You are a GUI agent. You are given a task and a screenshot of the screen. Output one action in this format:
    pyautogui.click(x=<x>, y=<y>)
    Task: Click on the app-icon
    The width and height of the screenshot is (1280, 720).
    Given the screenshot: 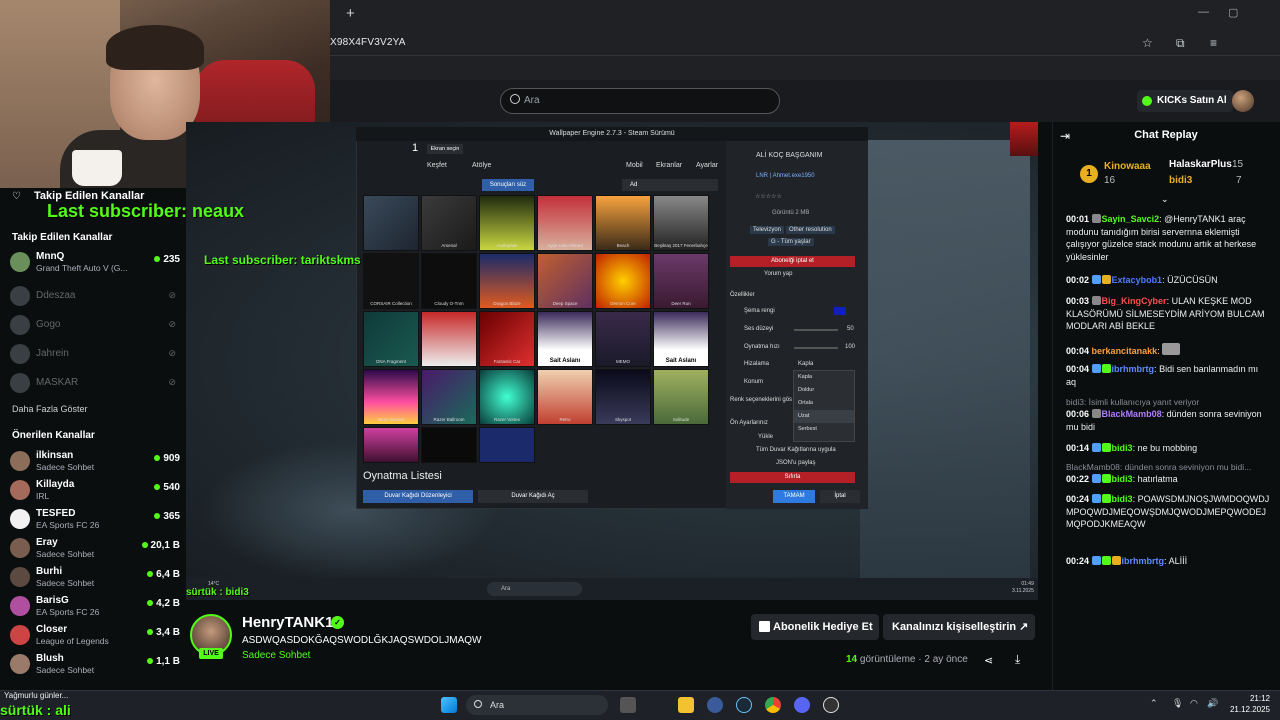 What is the action you would take?
    pyautogui.click(x=715, y=705)
    